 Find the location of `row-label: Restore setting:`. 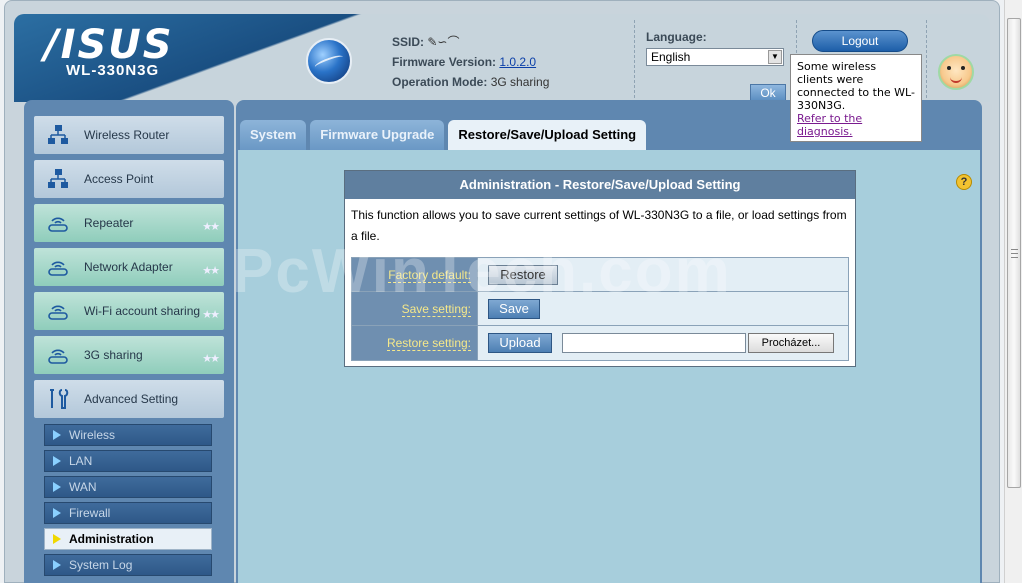

row-label: Restore setting: is located at coordinates (415, 343).